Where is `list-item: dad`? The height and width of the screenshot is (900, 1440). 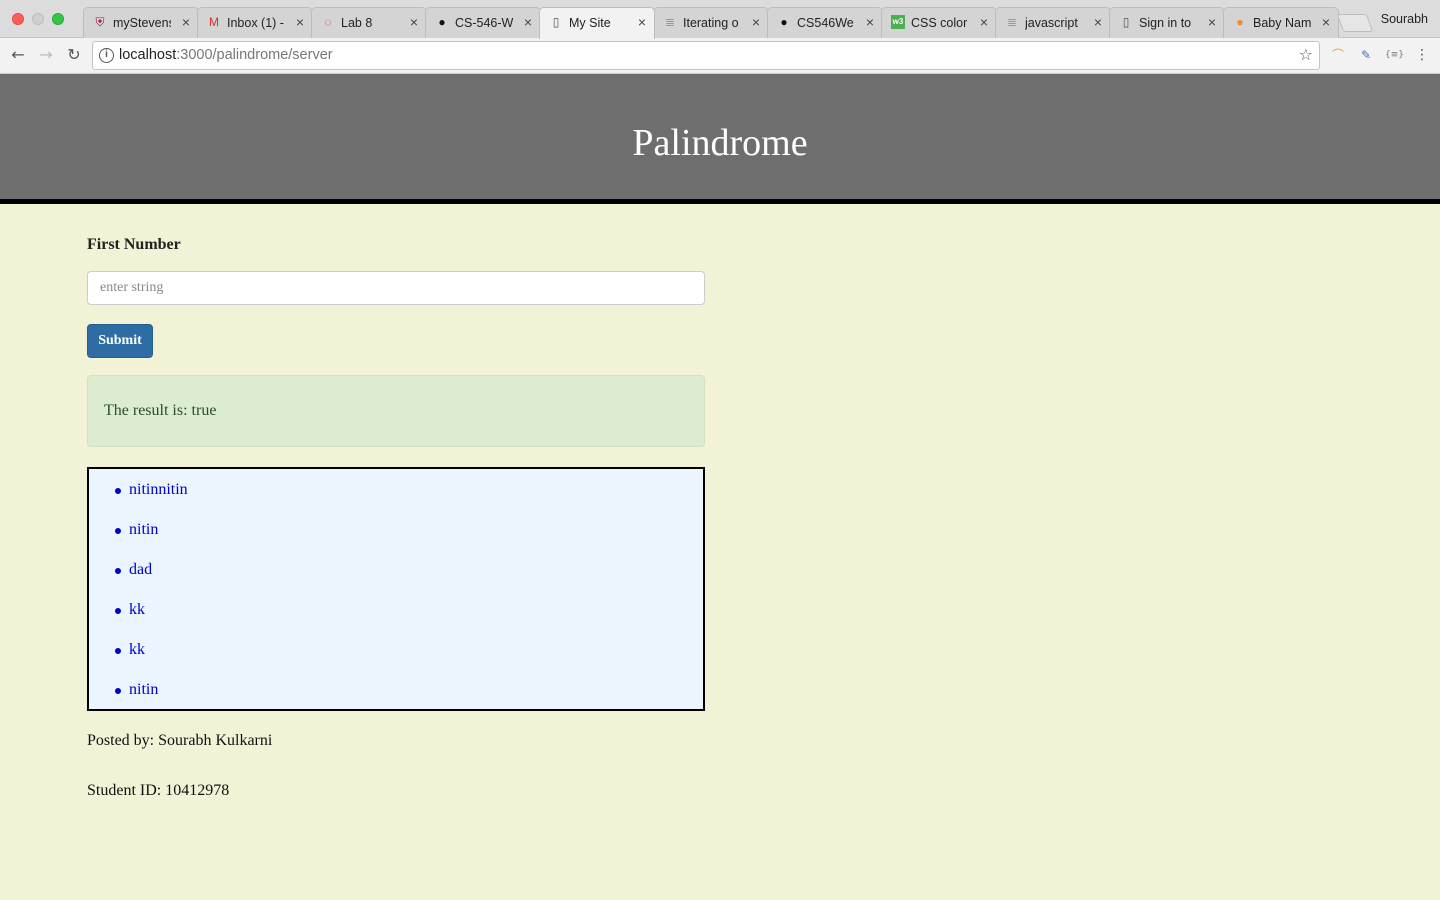 list-item: dad is located at coordinates (151, 581).